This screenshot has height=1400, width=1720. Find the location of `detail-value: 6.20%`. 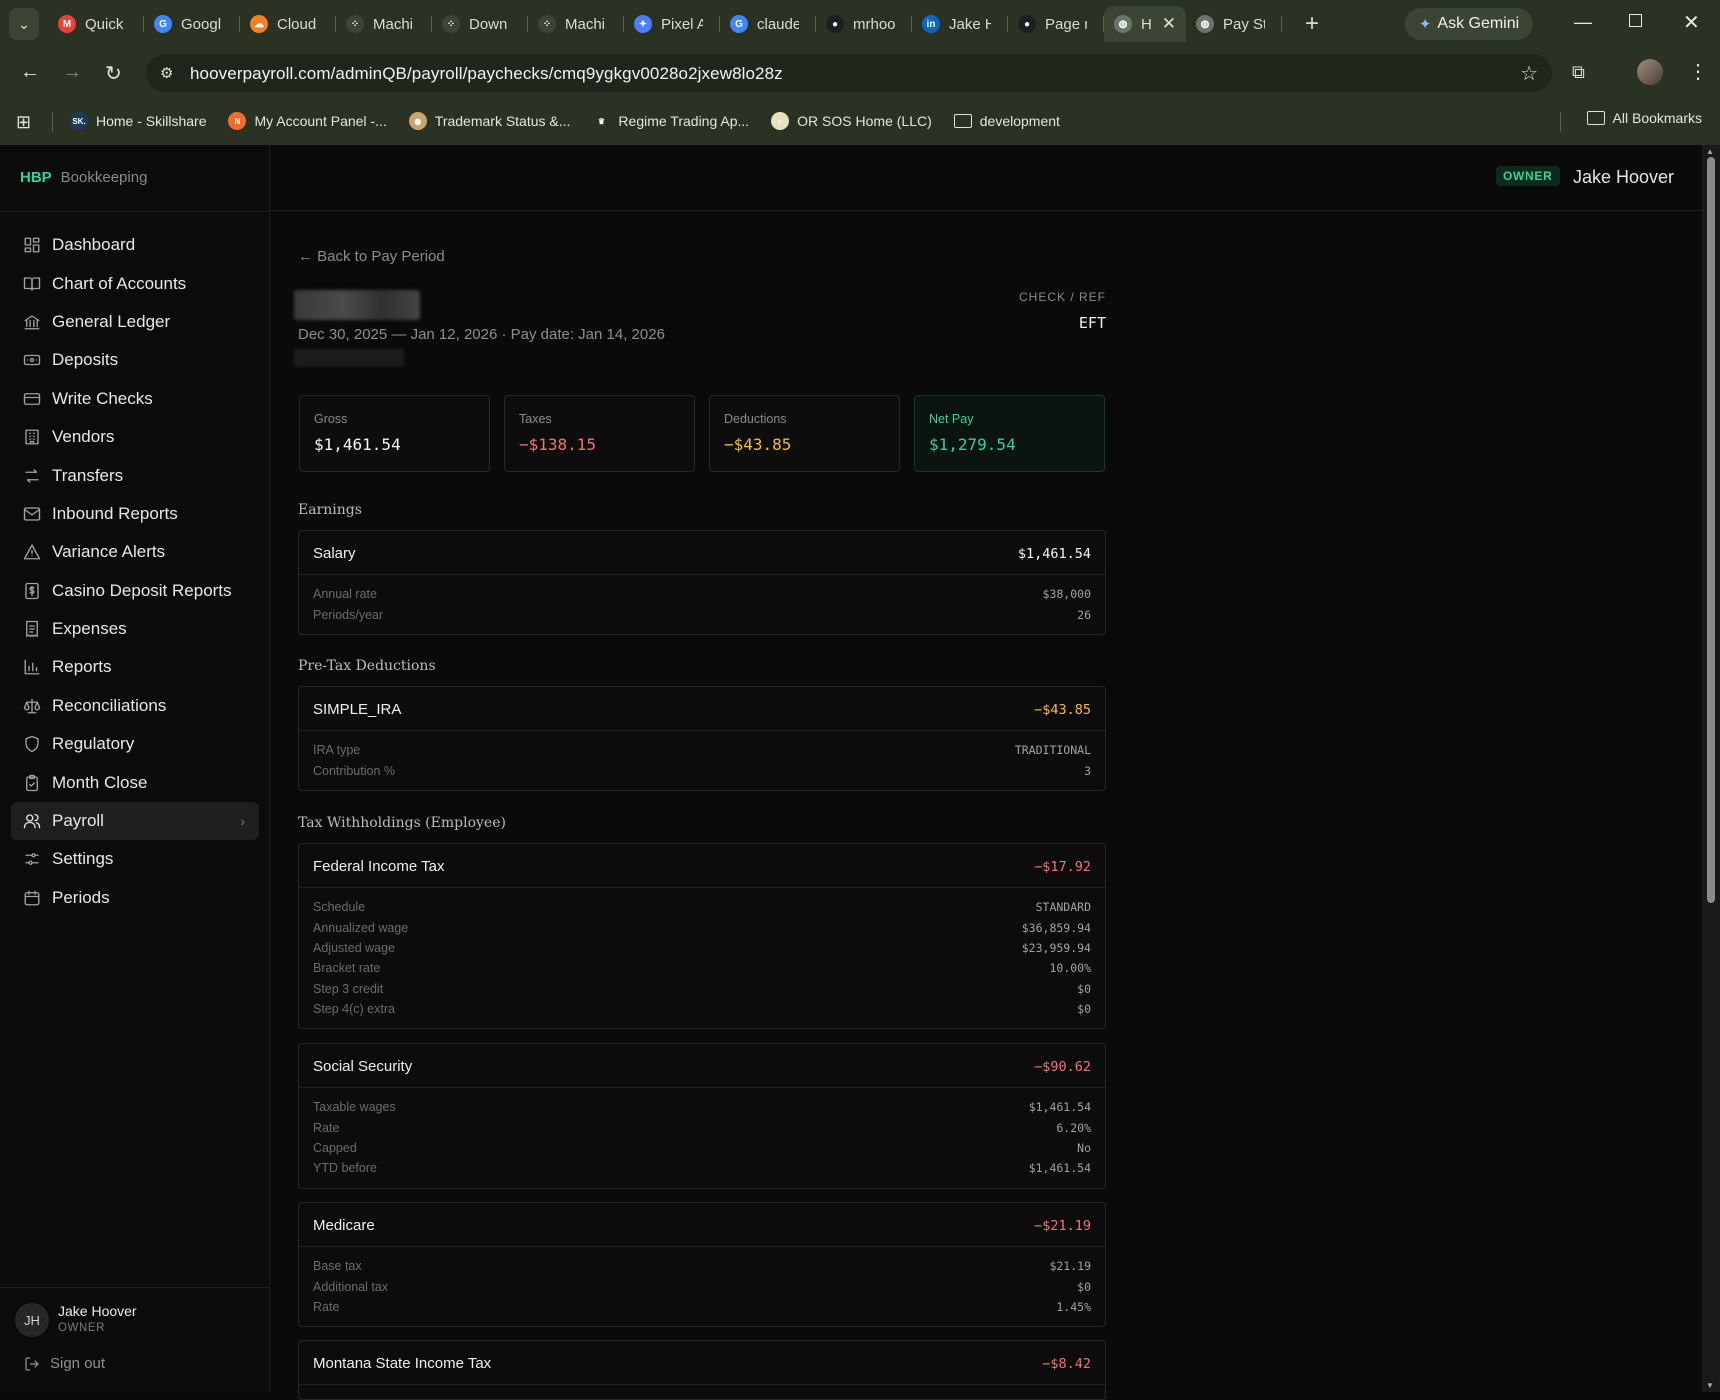

detail-value: 6.20% is located at coordinates (1073, 1127).